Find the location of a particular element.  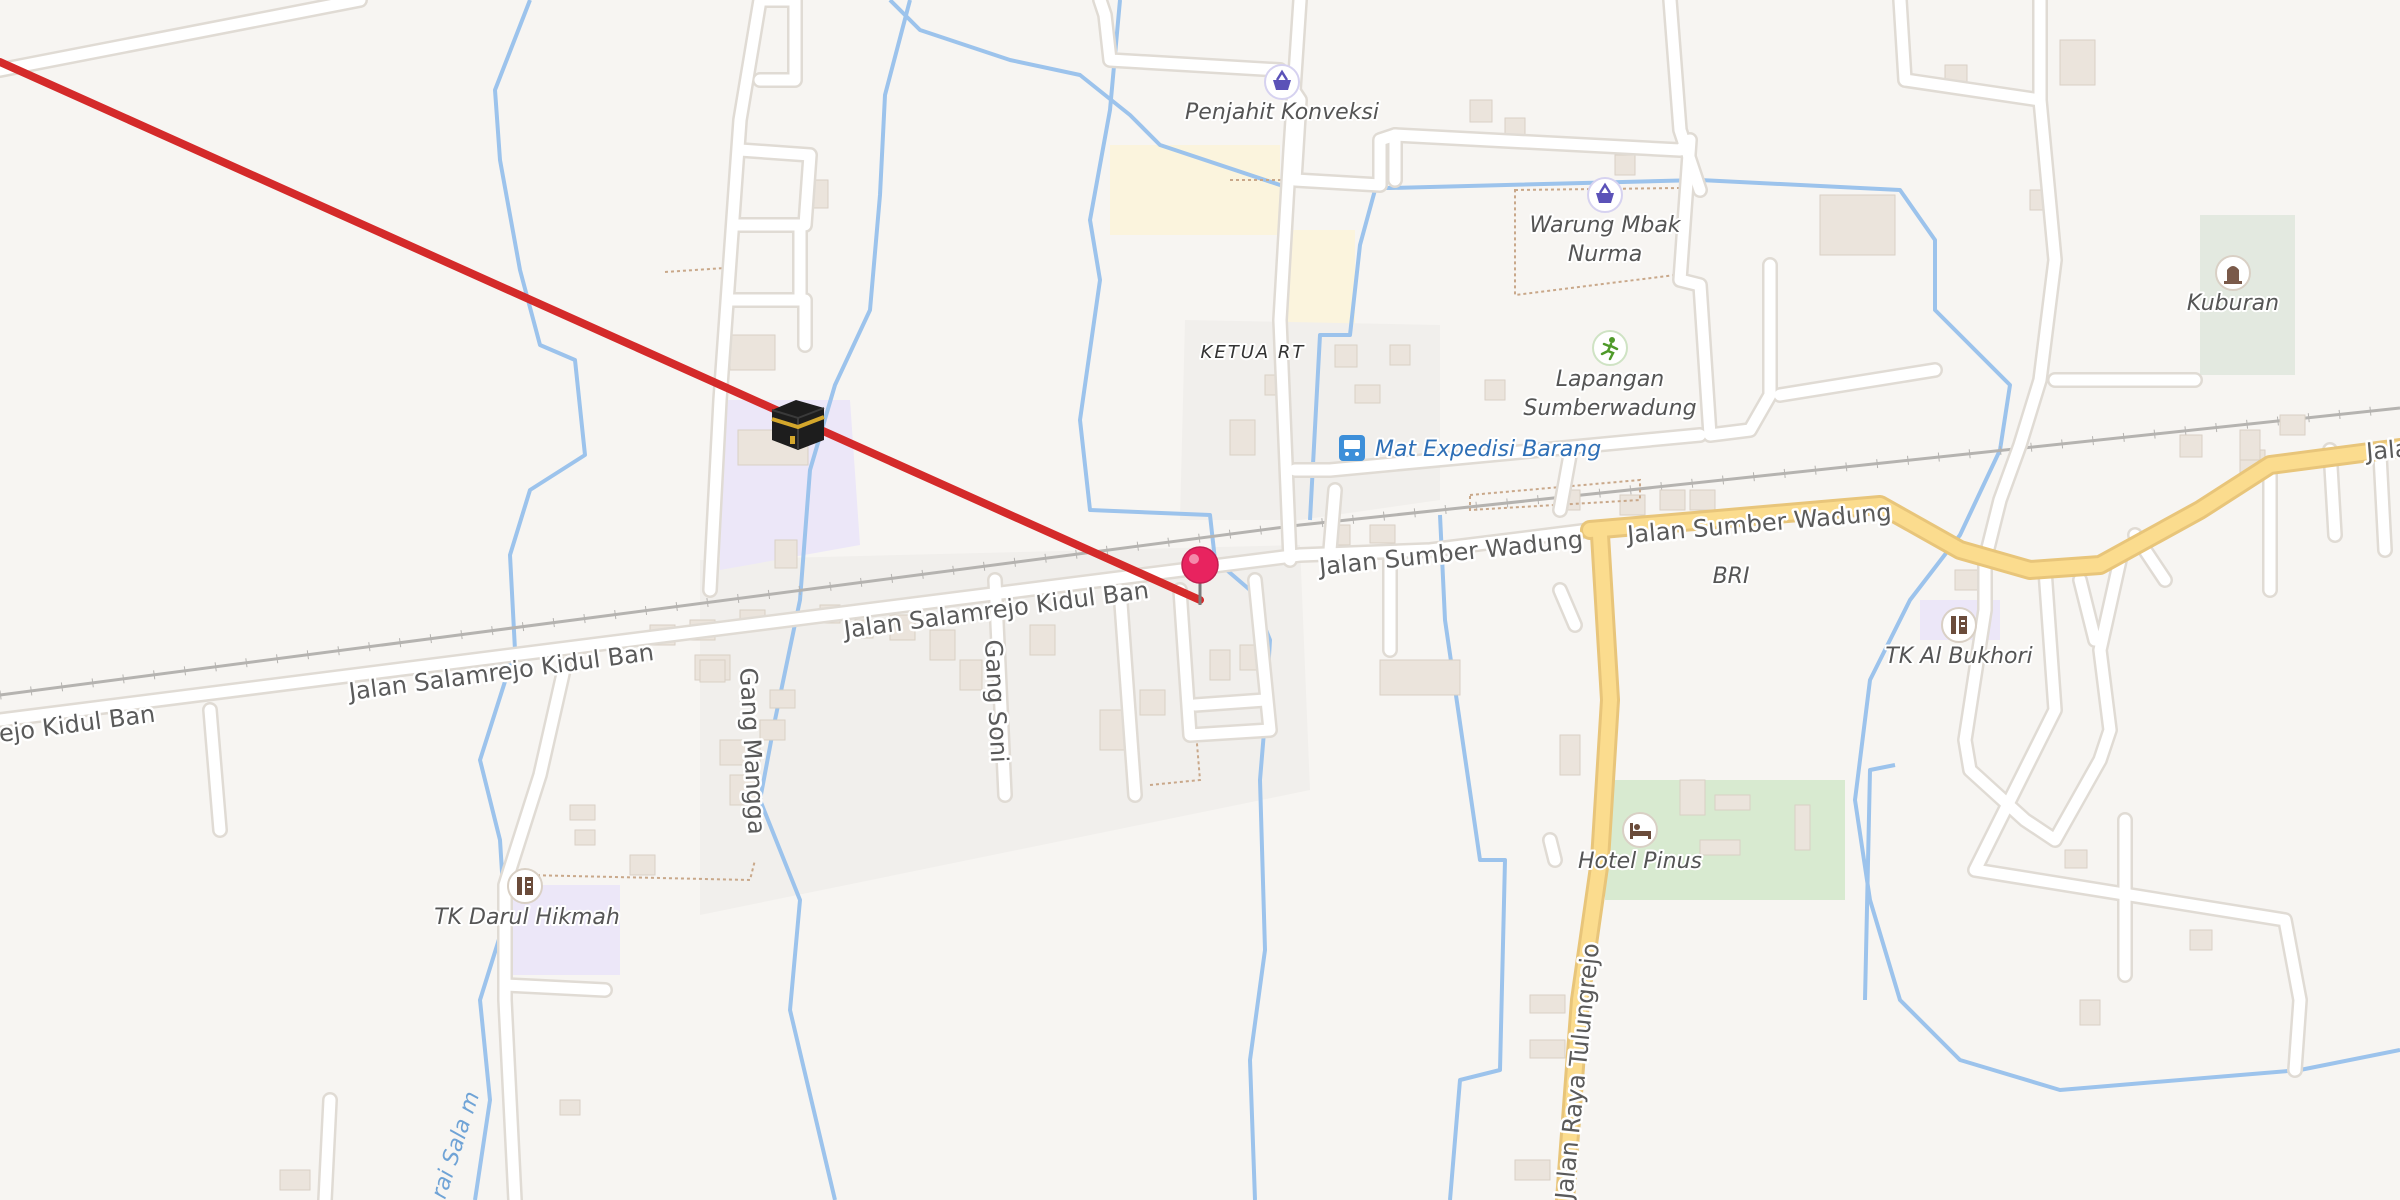

poi-label: Warung Mbak is located at coordinates (1605, 225).